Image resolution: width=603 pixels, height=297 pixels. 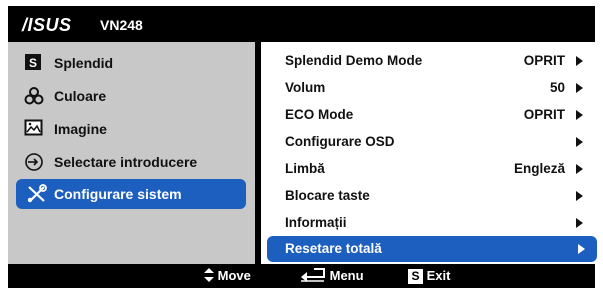 What do you see at coordinates (131, 96) in the screenshot?
I see `menu-item-culoare: Culoare` at bounding box center [131, 96].